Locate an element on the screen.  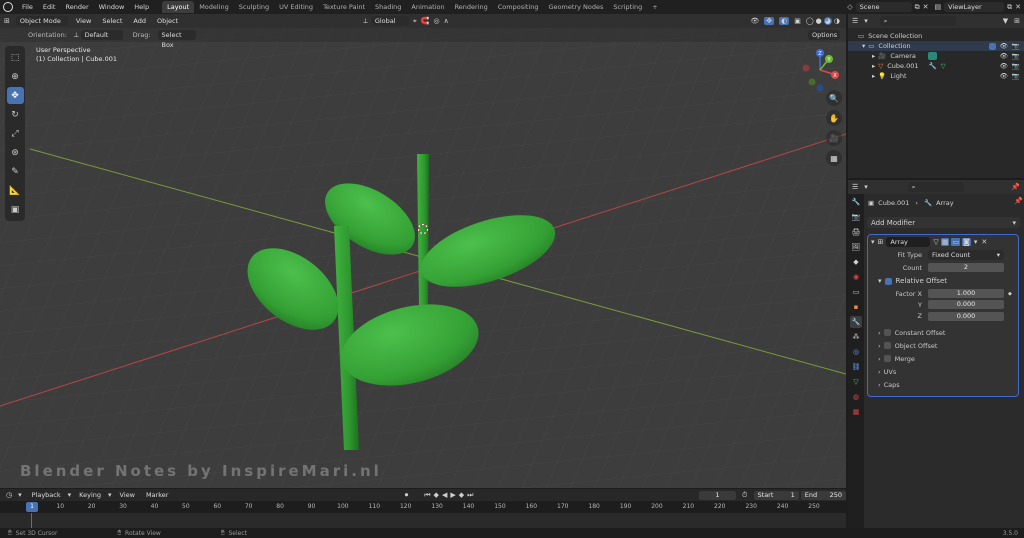
merge-checkbox is located at coordinates (887, 358).